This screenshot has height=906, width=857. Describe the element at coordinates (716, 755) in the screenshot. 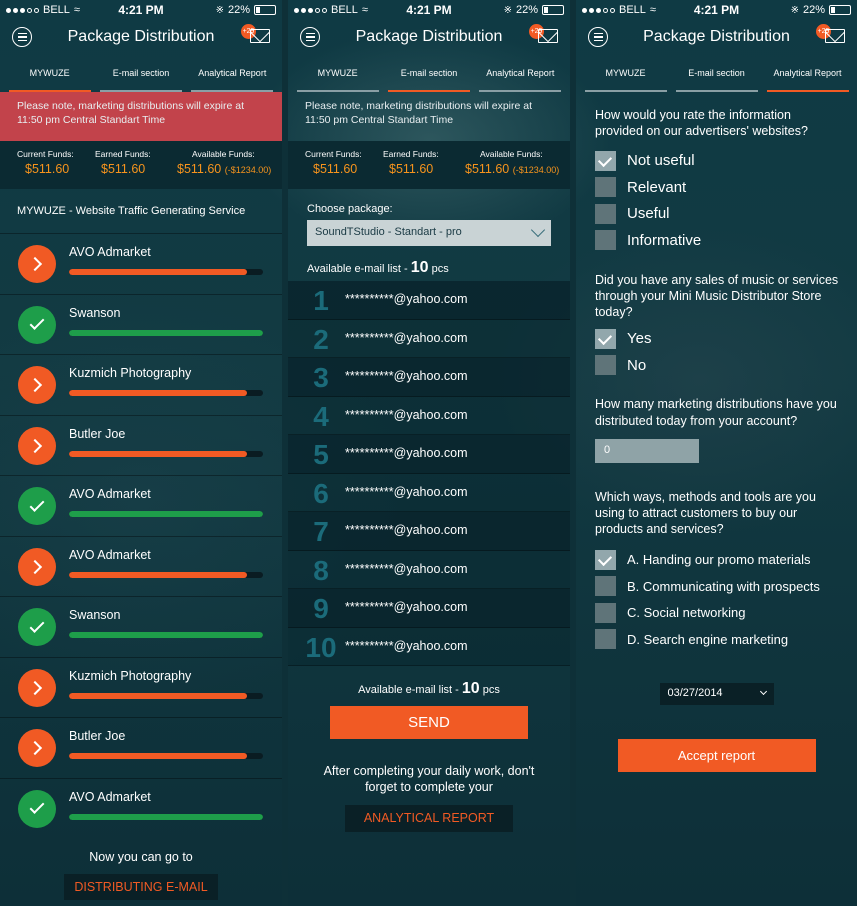

I see `accept-report-button: Accept report` at that location.